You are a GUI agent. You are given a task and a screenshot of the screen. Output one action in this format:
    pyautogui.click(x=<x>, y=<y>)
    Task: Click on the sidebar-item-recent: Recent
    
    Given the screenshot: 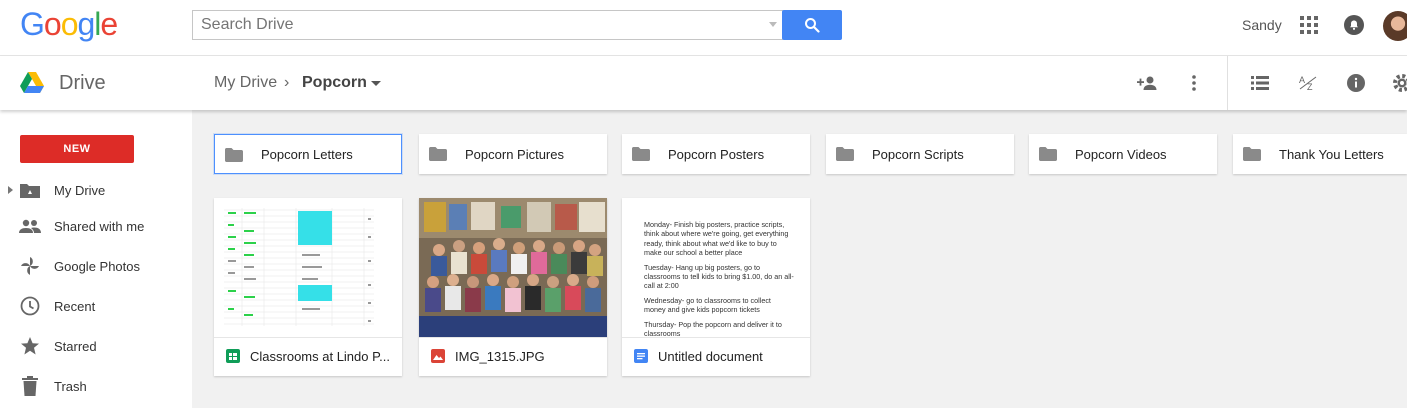 What is the action you would take?
    pyautogui.click(x=96, y=306)
    